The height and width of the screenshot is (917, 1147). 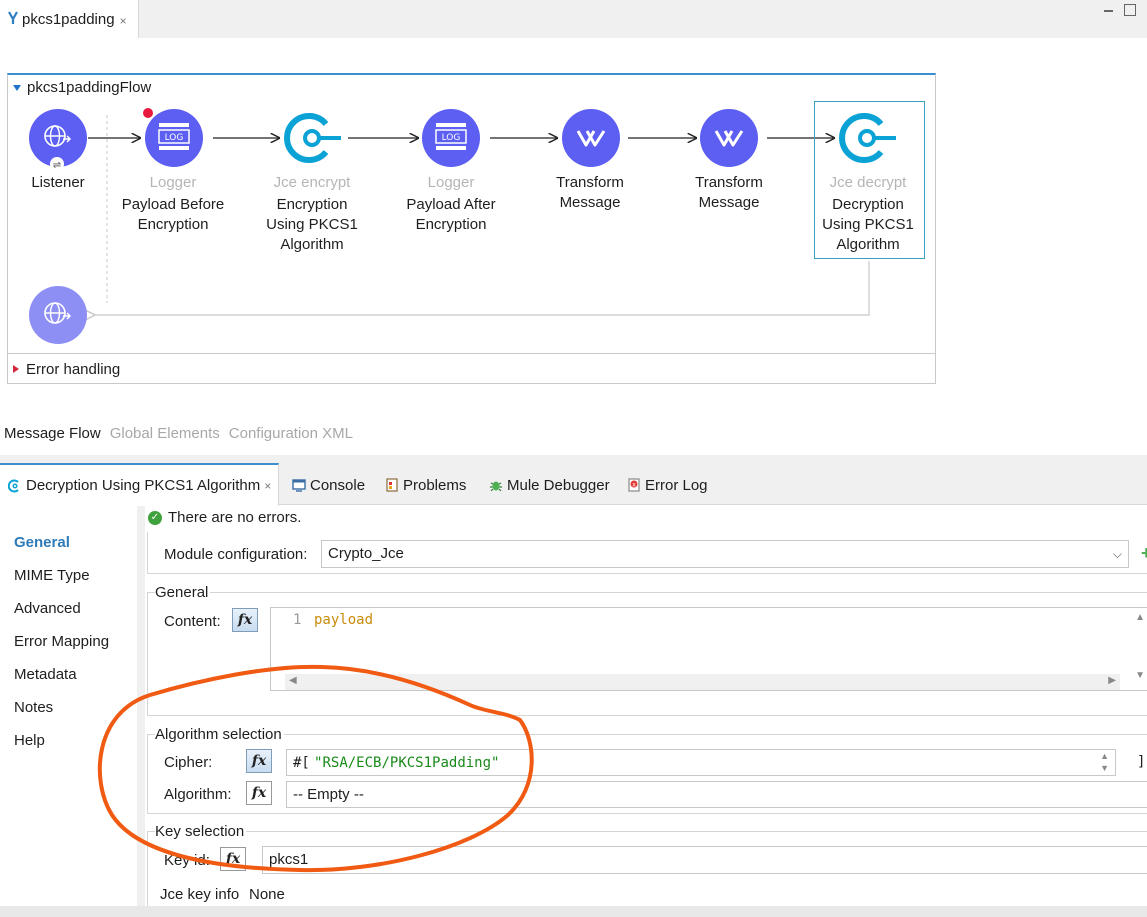 What do you see at coordinates (14, 486) in the screenshot?
I see `jce-icon` at bounding box center [14, 486].